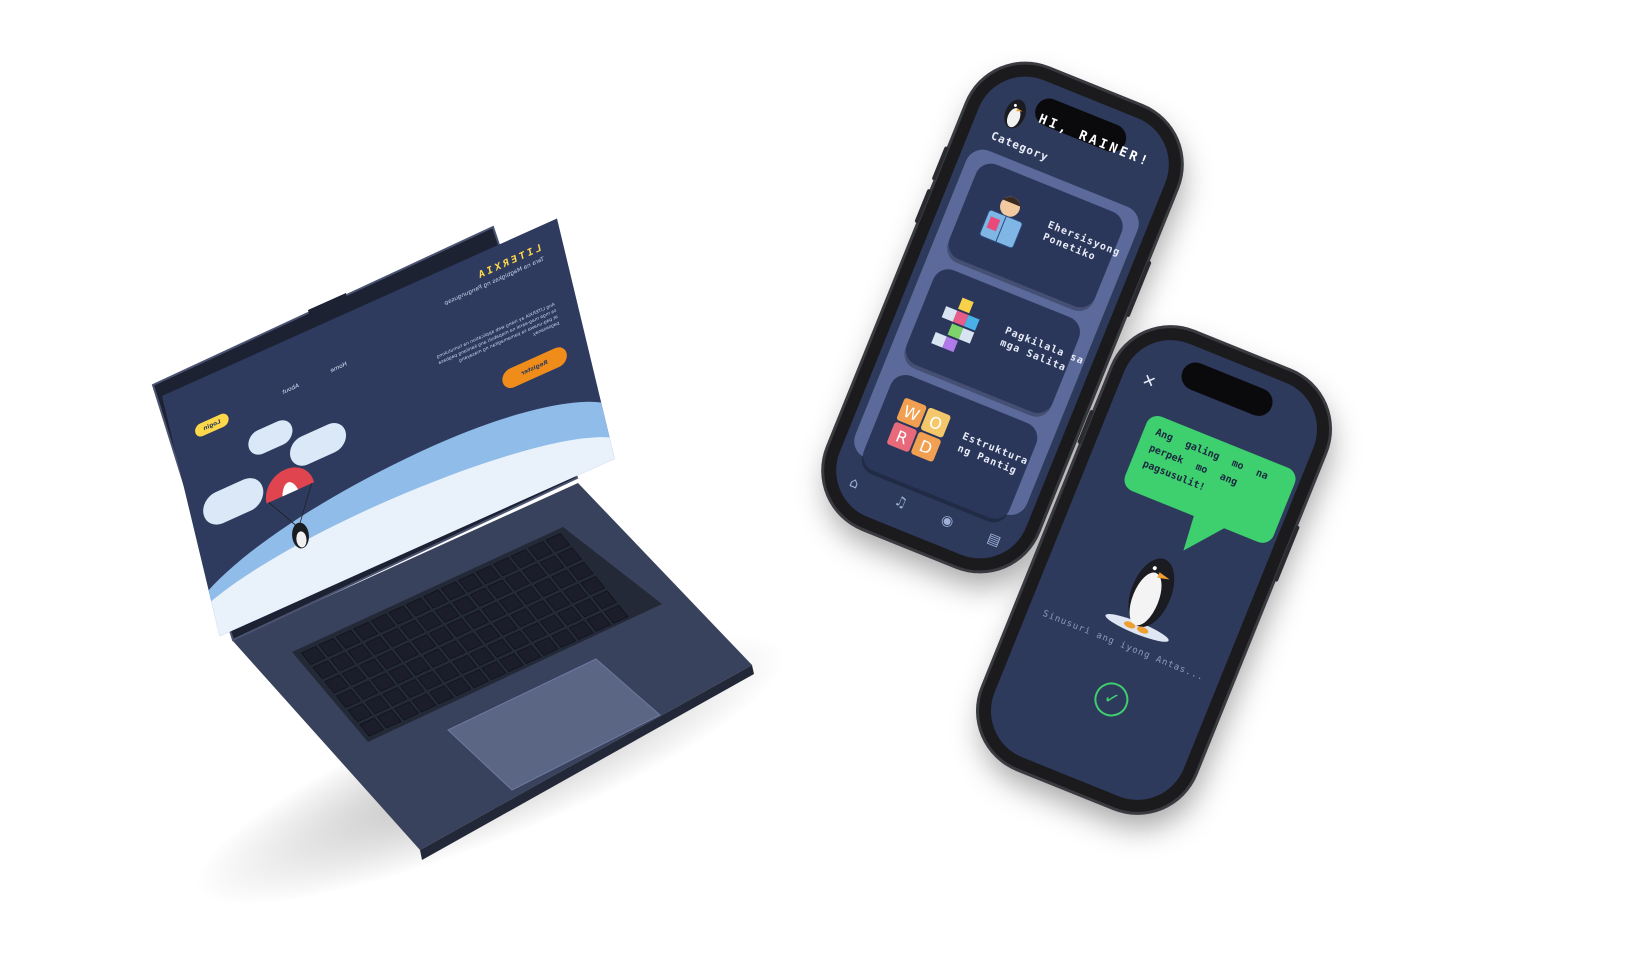 The image size is (1636, 956). I want to click on nav-about-link: About, so click(291, 389).